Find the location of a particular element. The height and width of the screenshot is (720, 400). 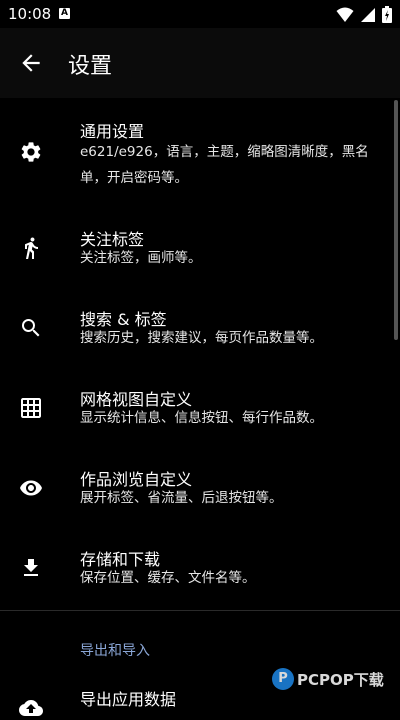

settings-item-storage-download: 存储和下载 保存位置、缓存、文件名等。 is located at coordinates (200, 558).